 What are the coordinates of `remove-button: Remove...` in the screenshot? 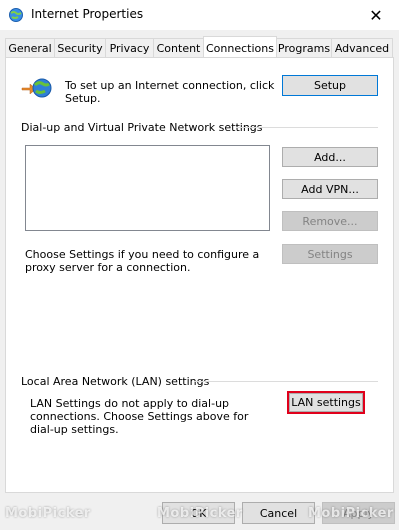 It's located at (330, 221).